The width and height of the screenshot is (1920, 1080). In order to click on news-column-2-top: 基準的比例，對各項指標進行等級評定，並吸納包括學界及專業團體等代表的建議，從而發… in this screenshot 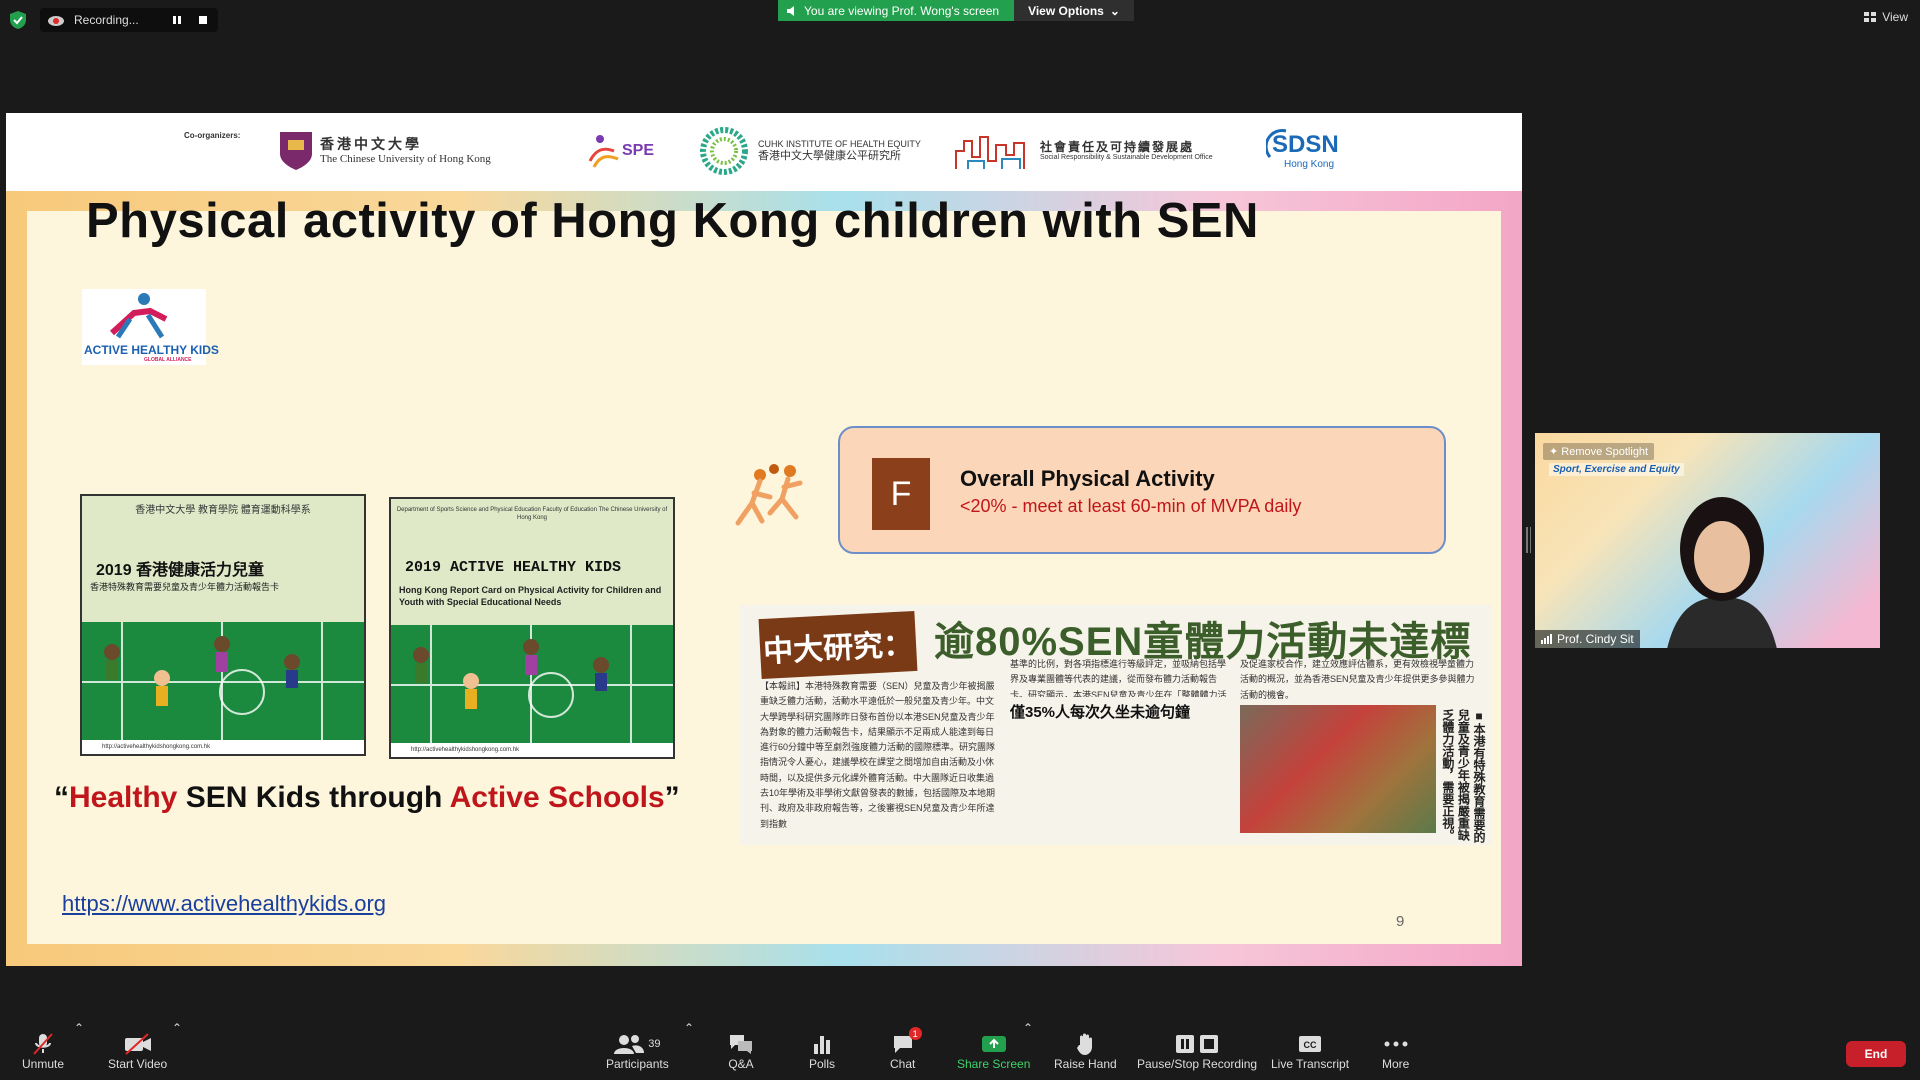, I will do `click(1118, 678)`.